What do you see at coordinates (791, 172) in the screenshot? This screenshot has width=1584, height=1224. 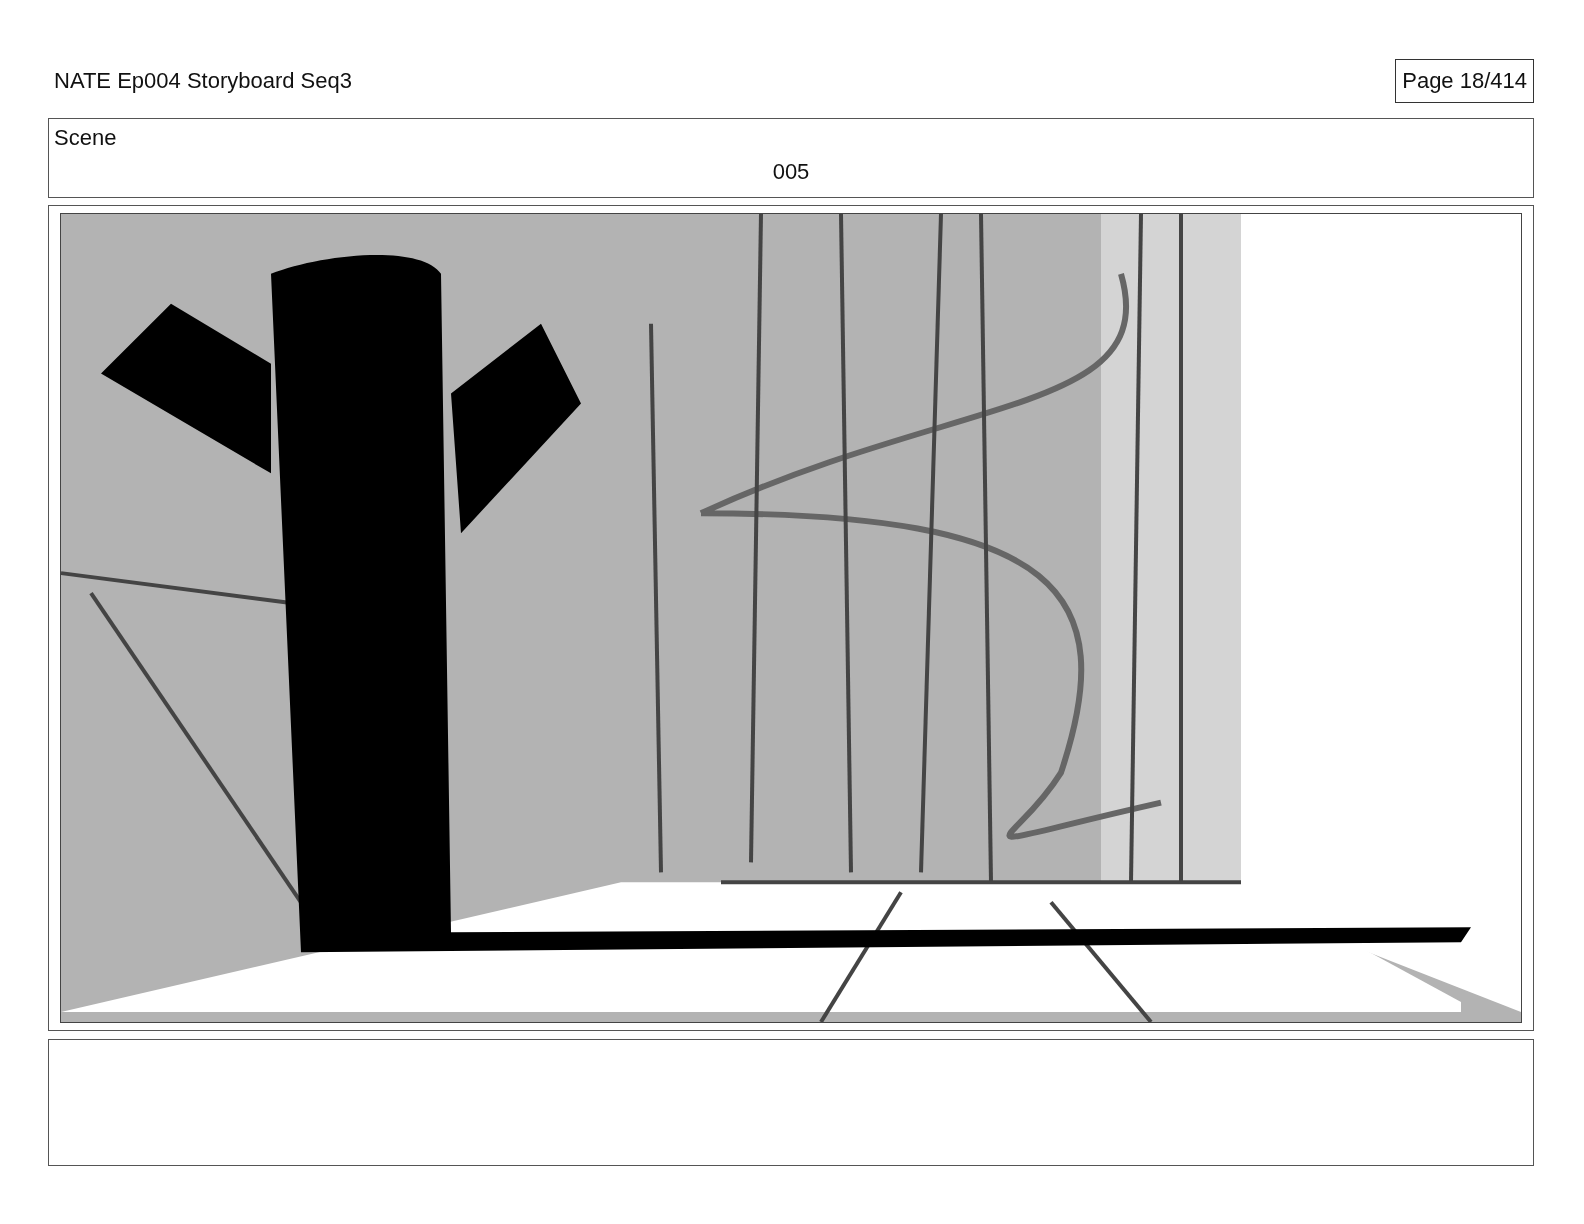 I see `scene-number: 005` at bounding box center [791, 172].